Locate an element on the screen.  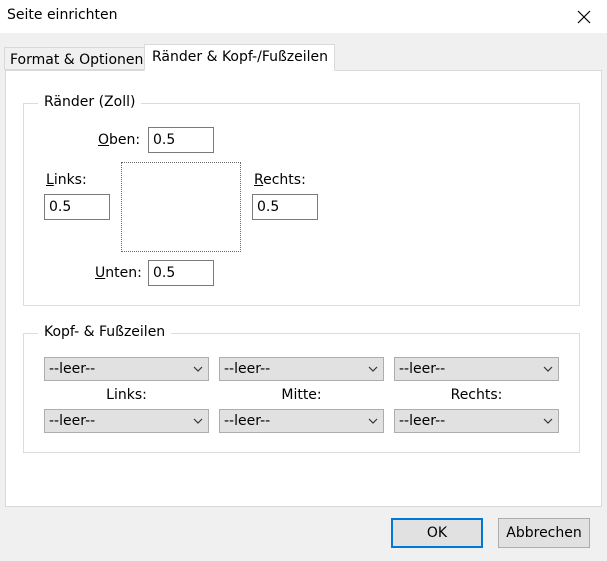
tab-margins-header-footer: Ränder & Kopf-/Fußzeilen is located at coordinates (240, 57).